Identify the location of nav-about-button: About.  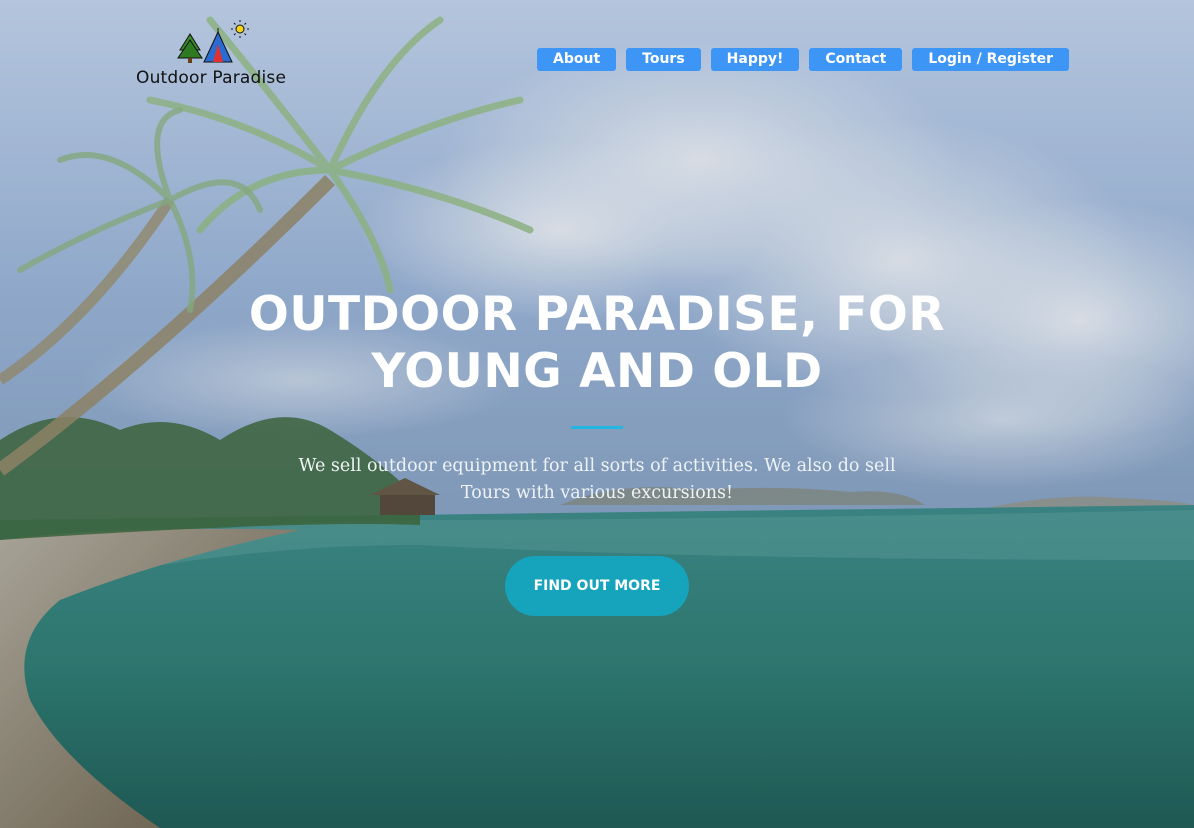
(577, 59).